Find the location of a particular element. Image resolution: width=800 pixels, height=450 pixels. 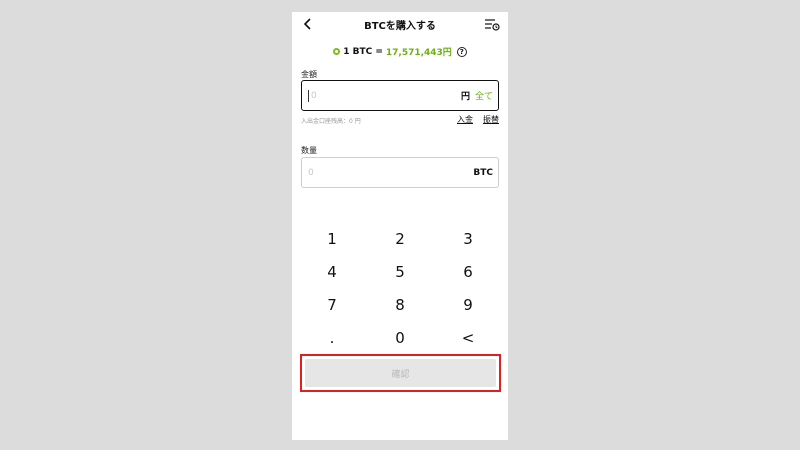

rate-price: 17,571,443円 is located at coordinates (418, 53).